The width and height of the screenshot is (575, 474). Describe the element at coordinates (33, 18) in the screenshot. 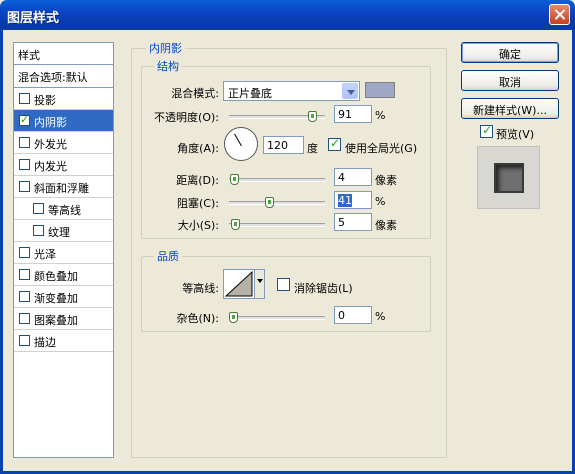

I see `window-title: 图层样式` at that location.